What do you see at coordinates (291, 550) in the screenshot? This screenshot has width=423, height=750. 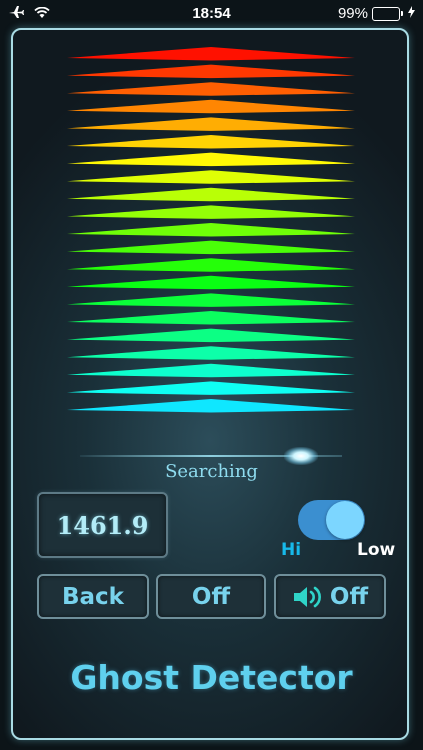 I see `sensitivity-hi-label: Hi` at bounding box center [291, 550].